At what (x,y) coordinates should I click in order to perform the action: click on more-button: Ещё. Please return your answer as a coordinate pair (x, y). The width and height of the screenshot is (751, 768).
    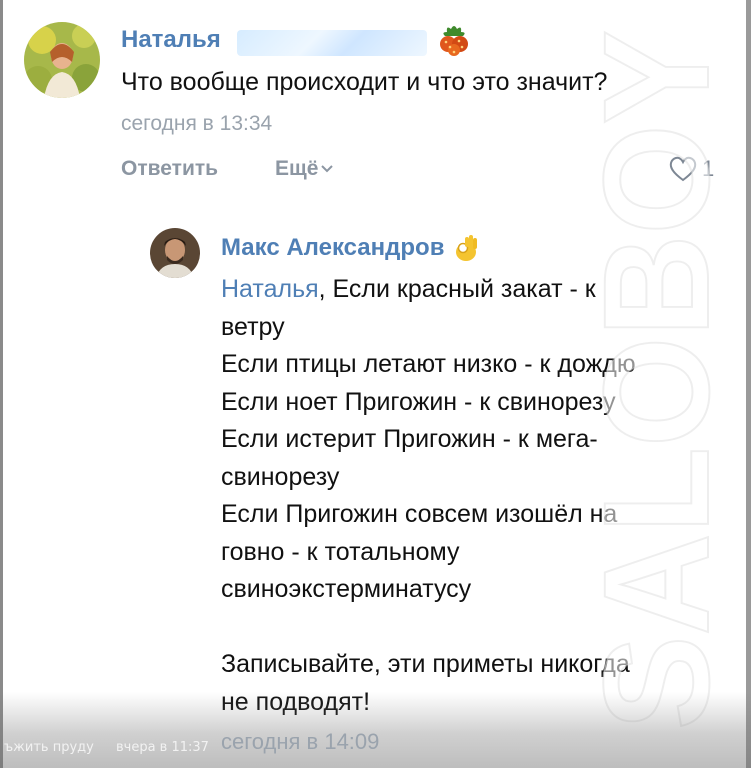
    Looking at the image, I should click on (304, 169).